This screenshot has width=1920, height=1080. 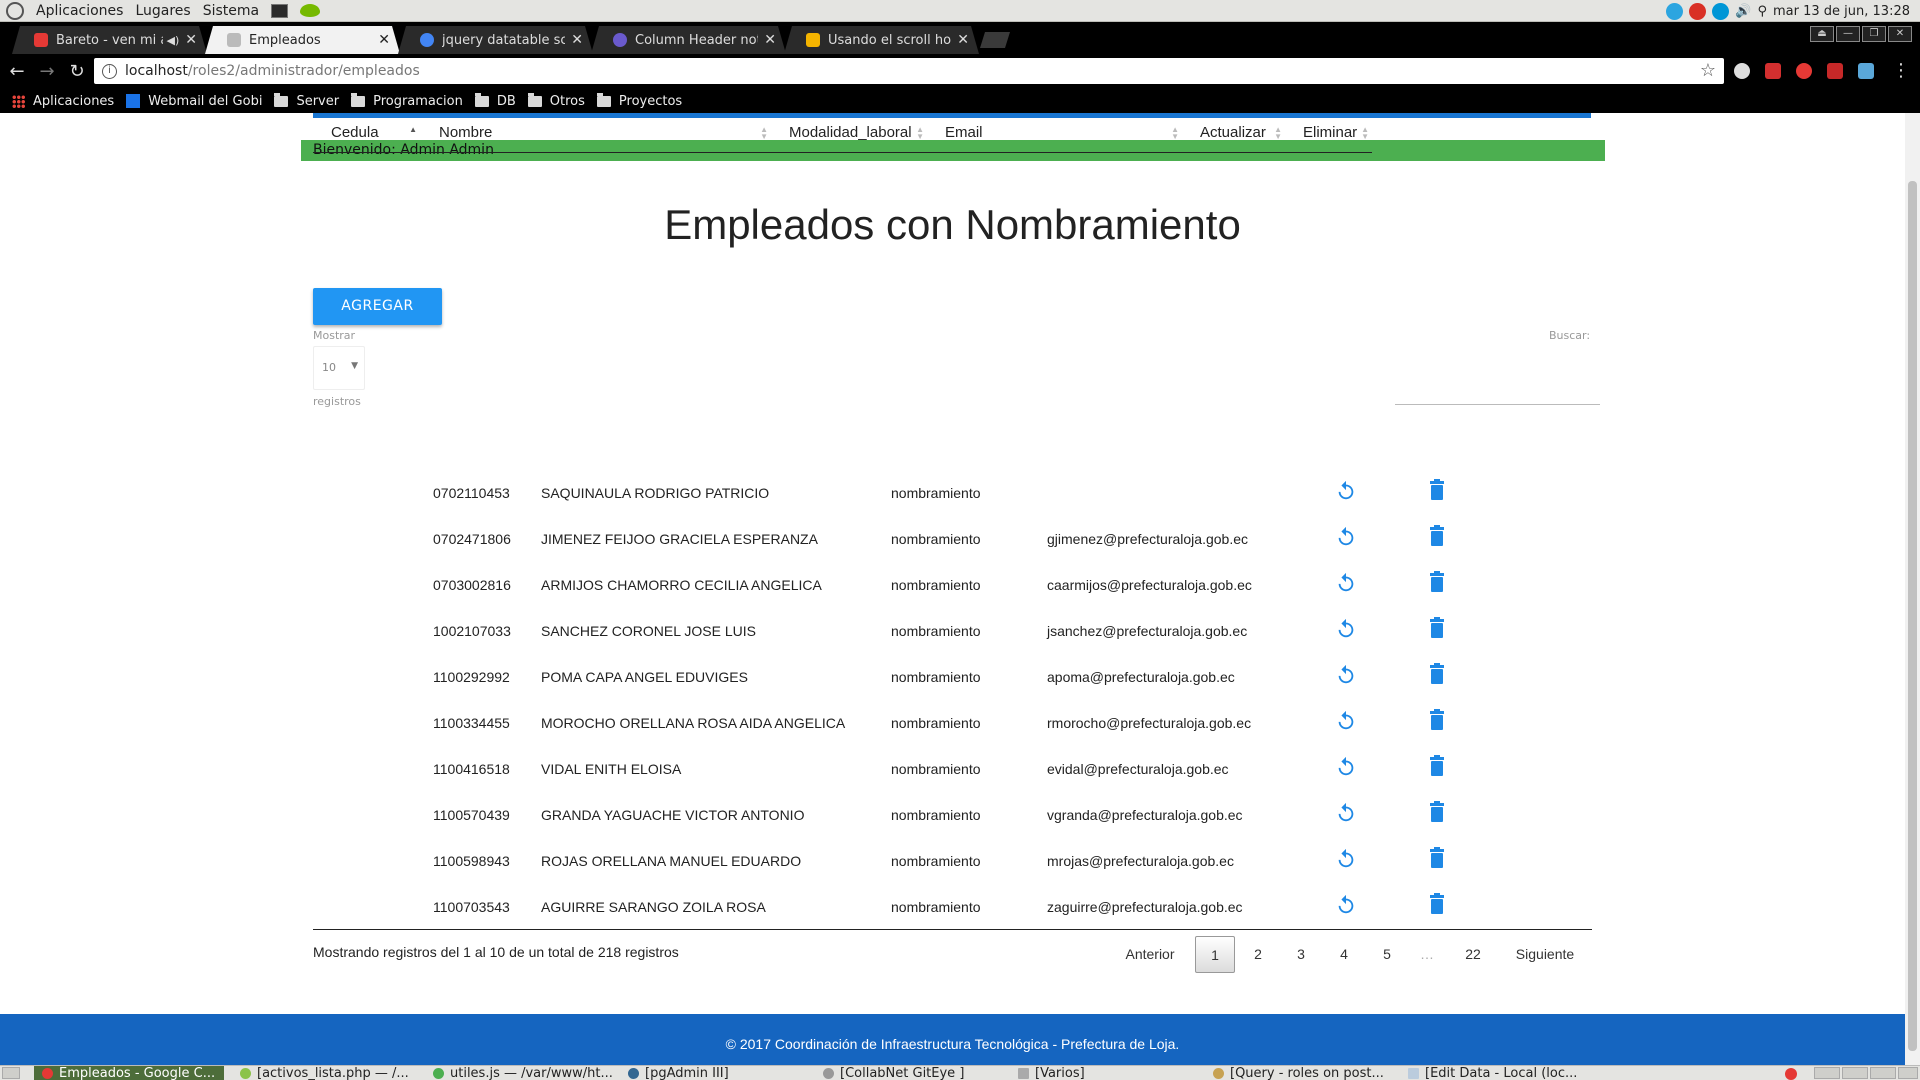 I want to click on tab-scroll: Usando el scroll hori ✕, so click(x=881, y=40).